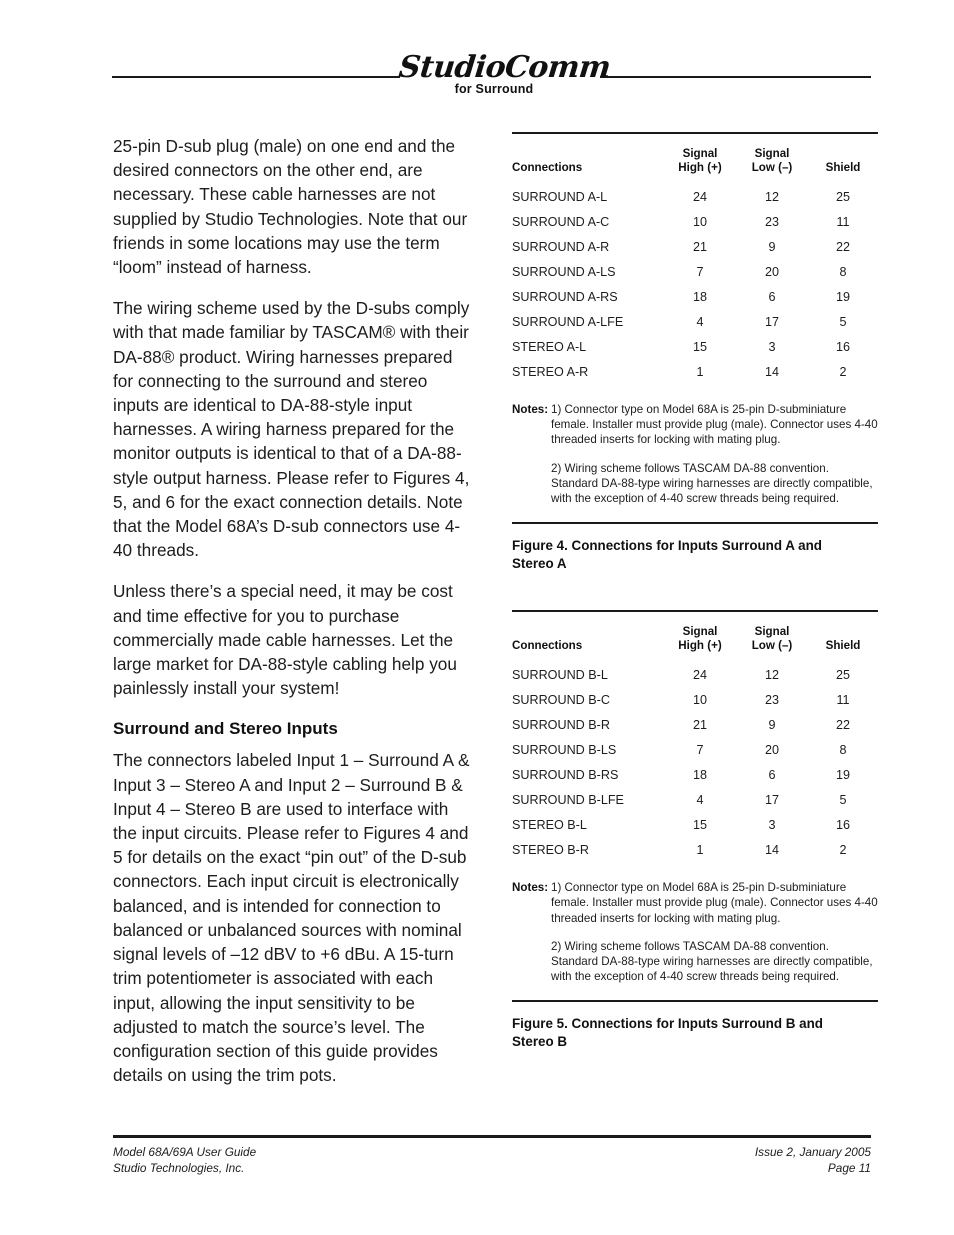 This screenshot has width=954, height=1235. Describe the element at coordinates (561, 699) in the screenshot. I see `cell-connection: SURROUND B-C` at that location.